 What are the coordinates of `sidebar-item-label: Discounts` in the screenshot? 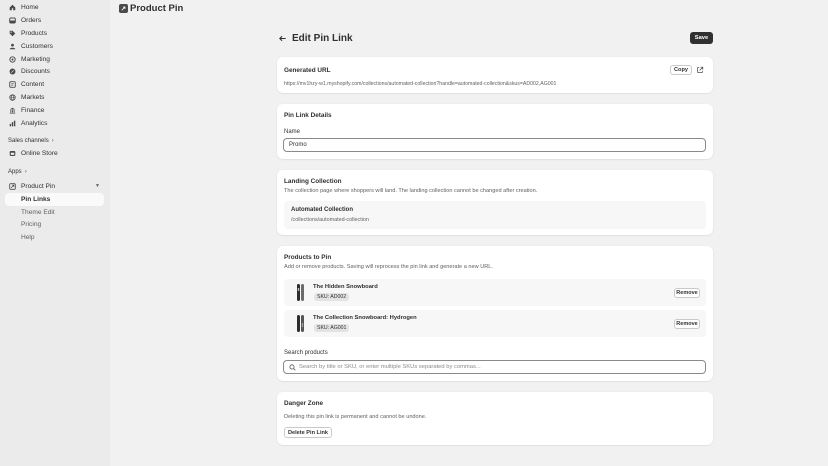 It's located at (35, 72).